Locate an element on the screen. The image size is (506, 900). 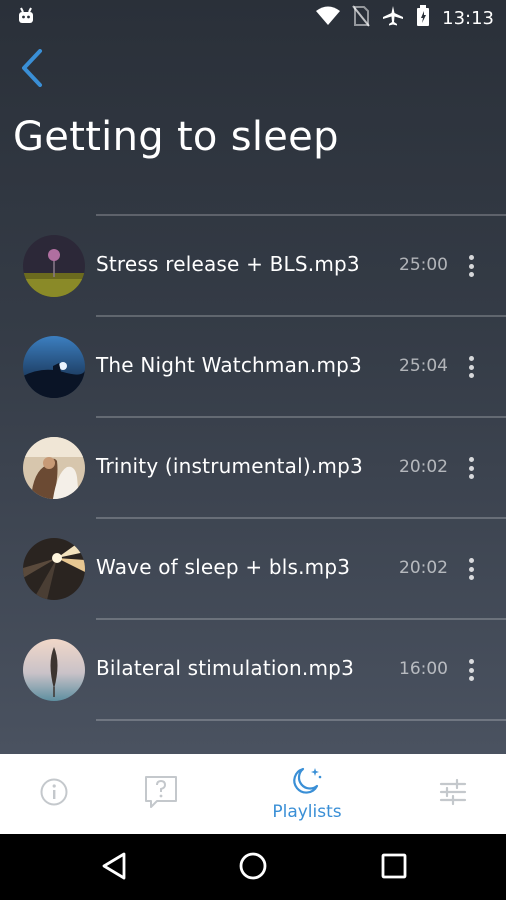
system-home-button is located at coordinates (253, 868).